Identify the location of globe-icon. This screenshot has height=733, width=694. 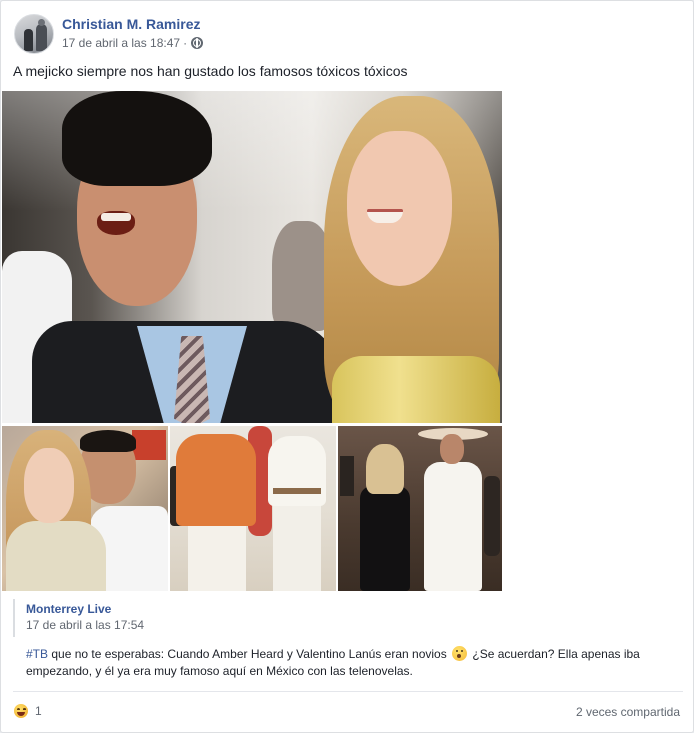
(197, 43).